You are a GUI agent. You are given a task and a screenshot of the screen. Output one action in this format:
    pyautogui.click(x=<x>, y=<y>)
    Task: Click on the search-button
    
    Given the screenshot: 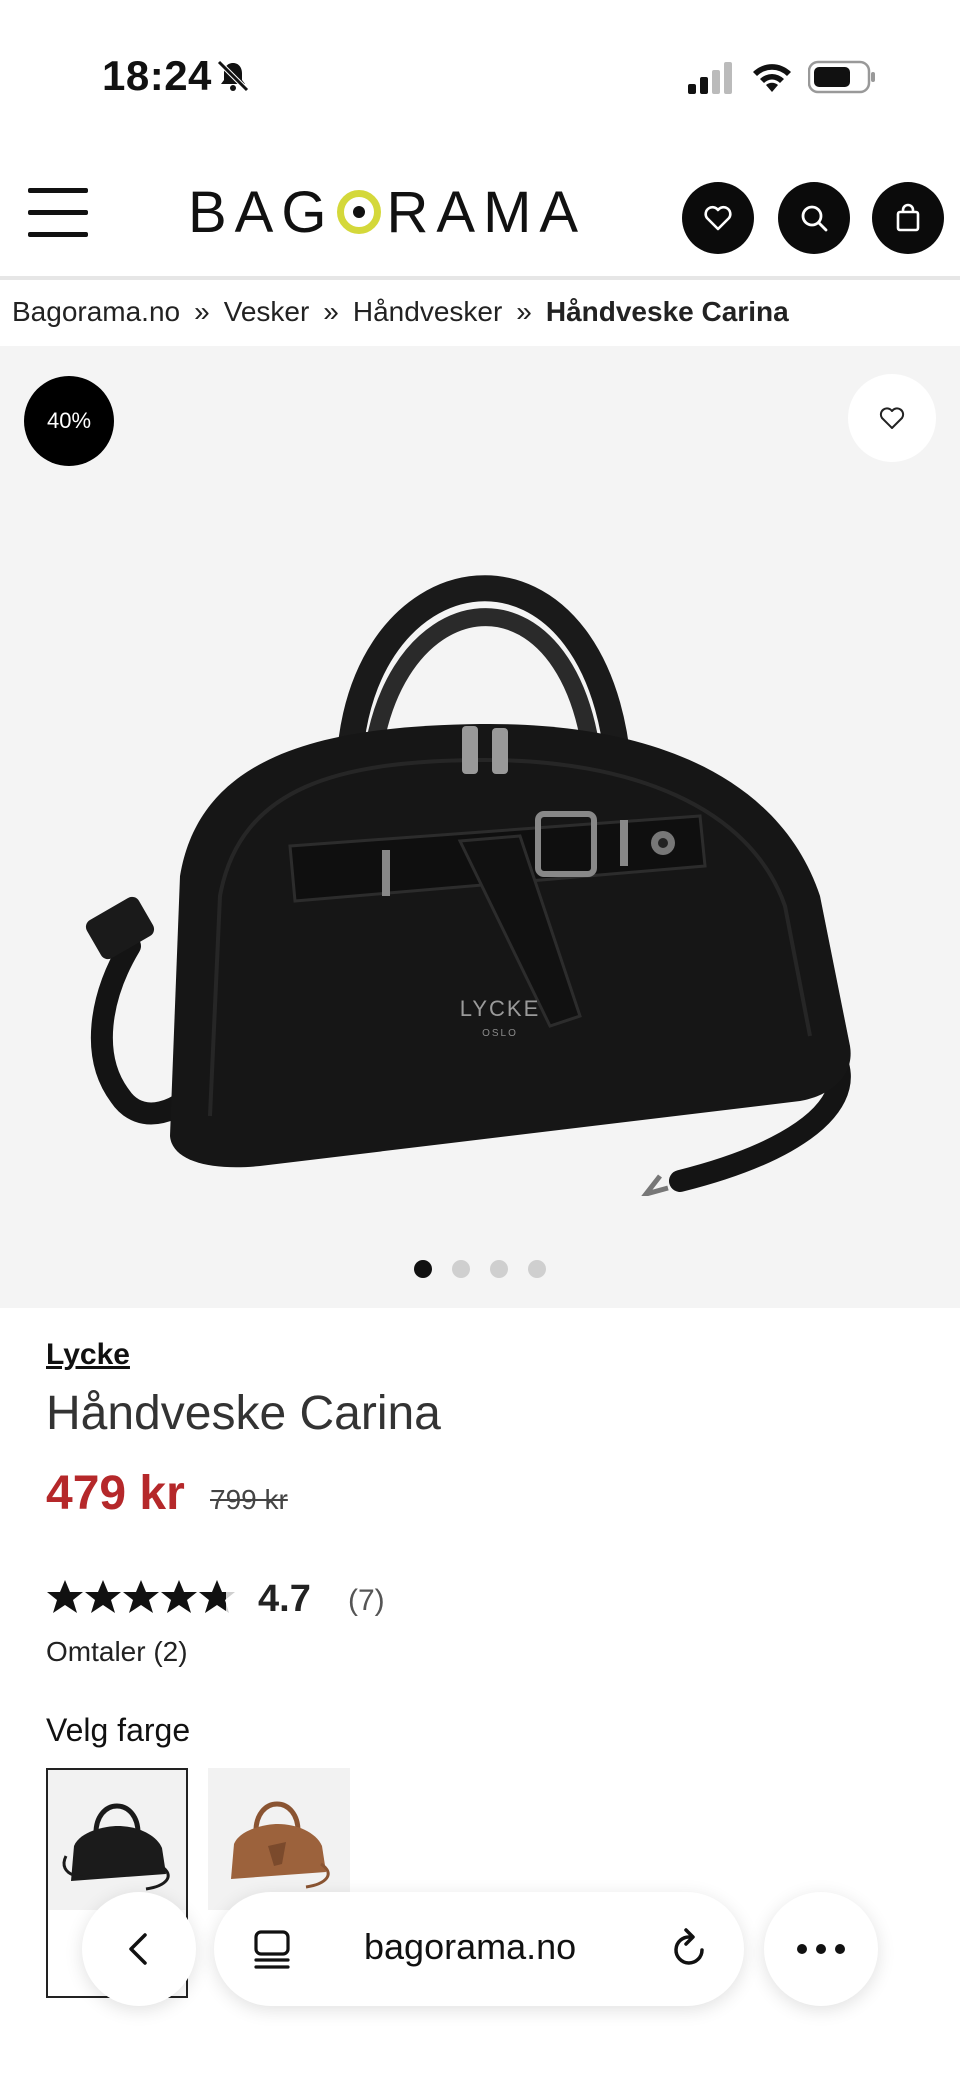 What is the action you would take?
    pyautogui.click(x=814, y=218)
    